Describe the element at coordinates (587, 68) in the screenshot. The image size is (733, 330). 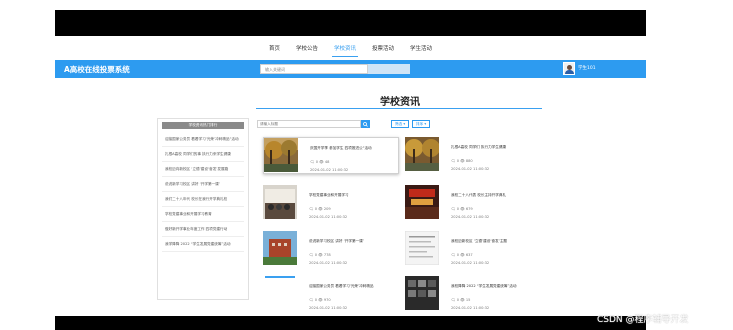
I see `user-name: 学生101` at that location.